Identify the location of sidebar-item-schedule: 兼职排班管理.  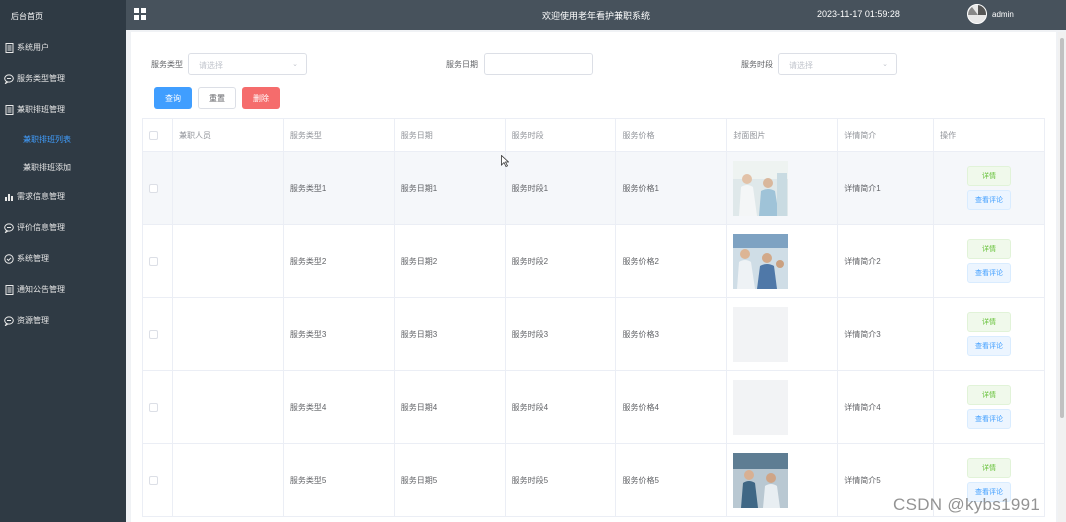
(63, 109).